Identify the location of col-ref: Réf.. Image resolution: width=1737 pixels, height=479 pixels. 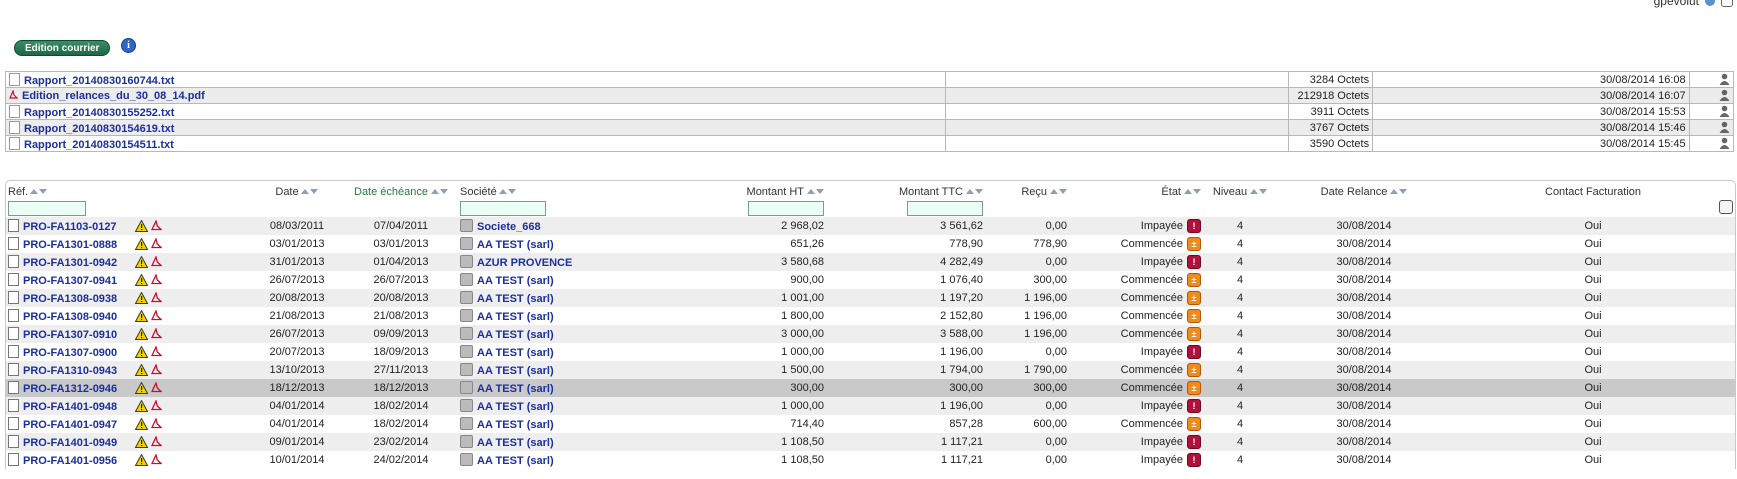
(128, 190).